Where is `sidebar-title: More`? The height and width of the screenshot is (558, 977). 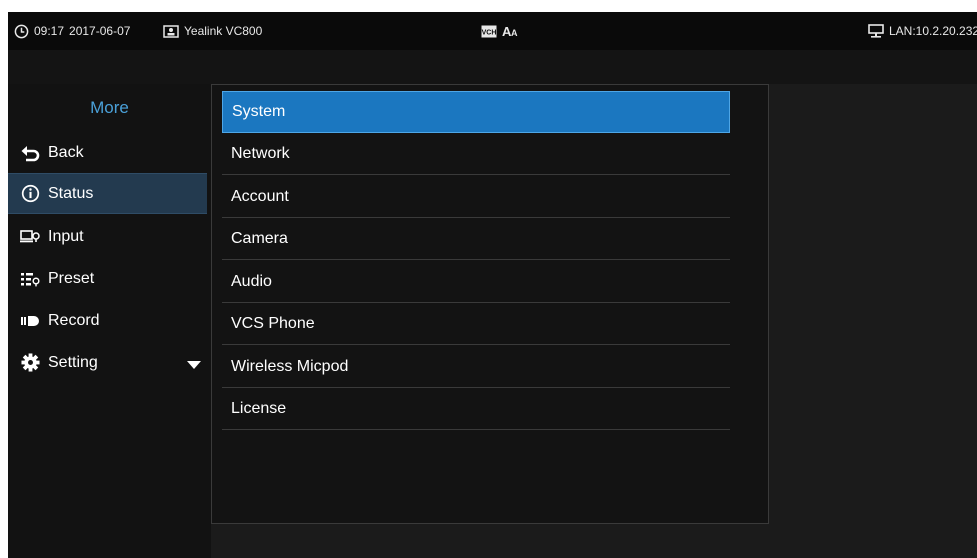
sidebar-title: More is located at coordinates (109, 107).